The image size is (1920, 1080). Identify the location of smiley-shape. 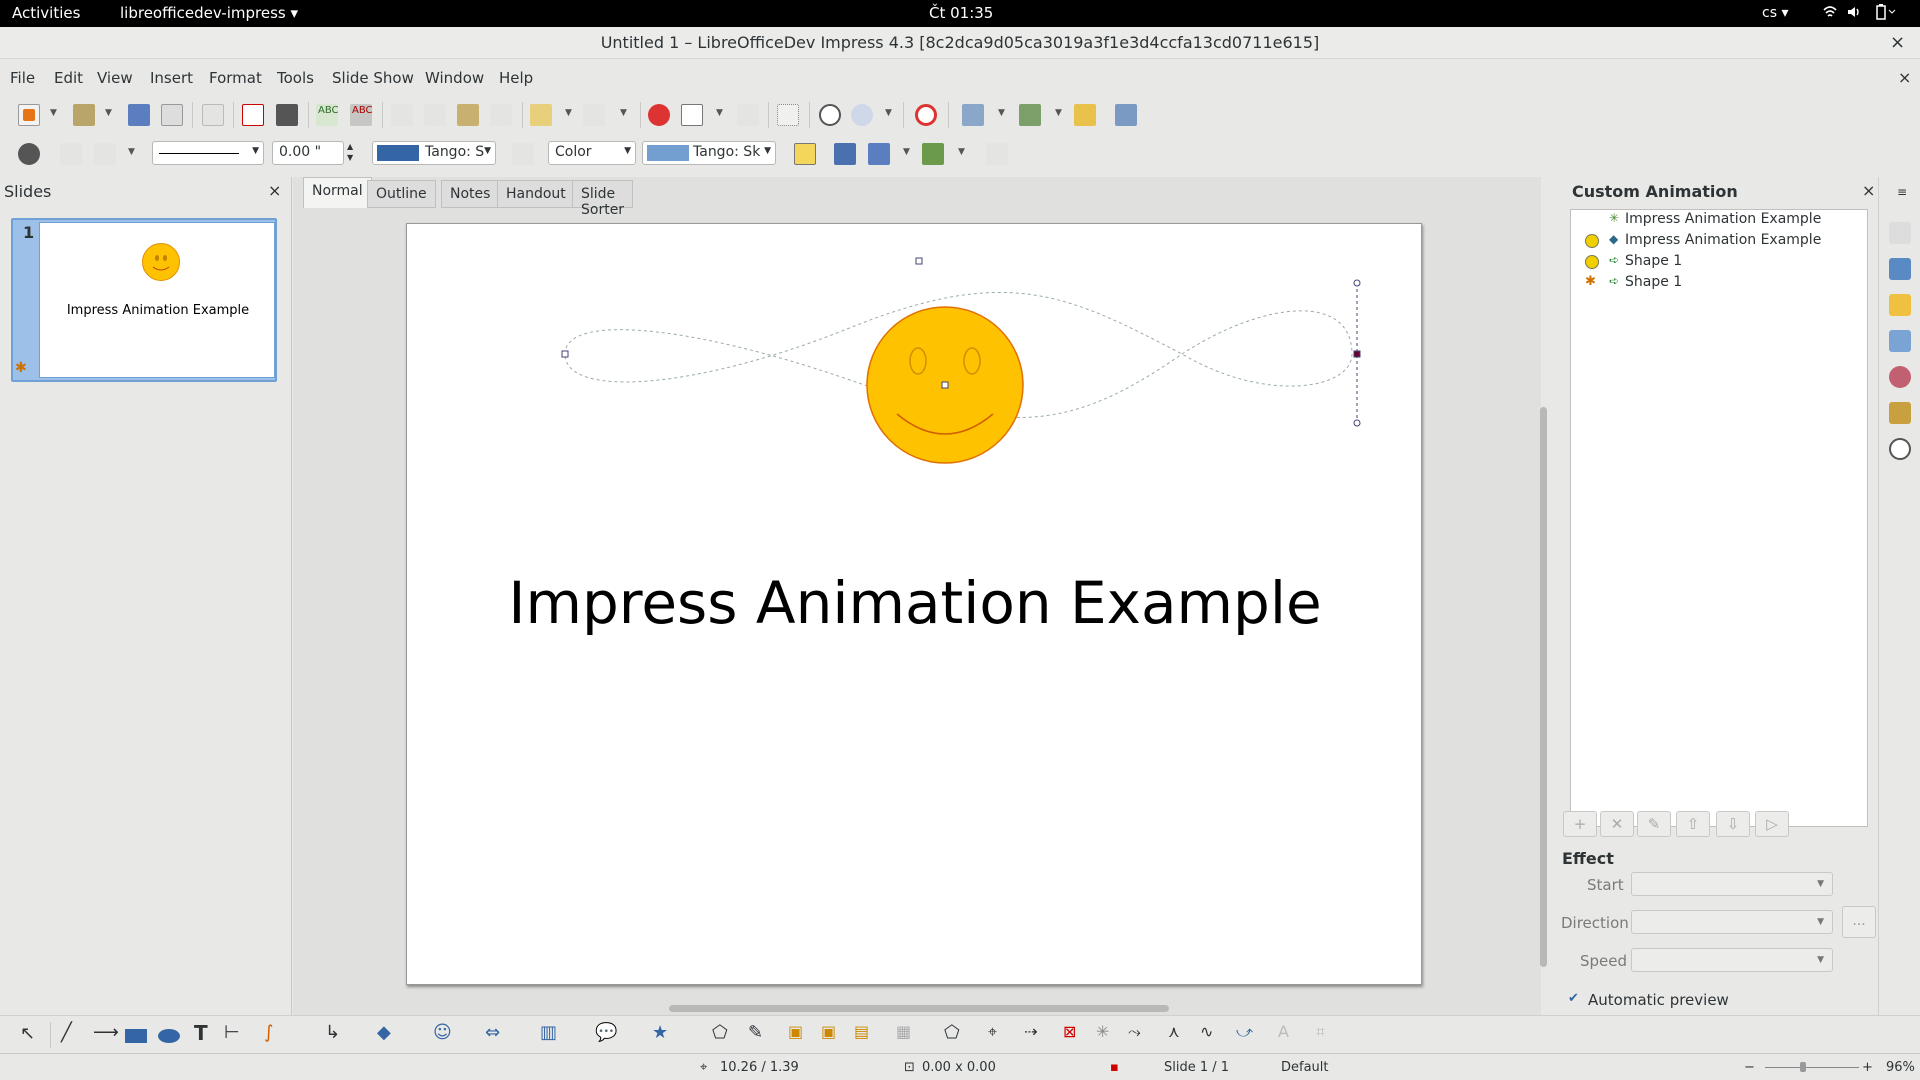
(945, 385).